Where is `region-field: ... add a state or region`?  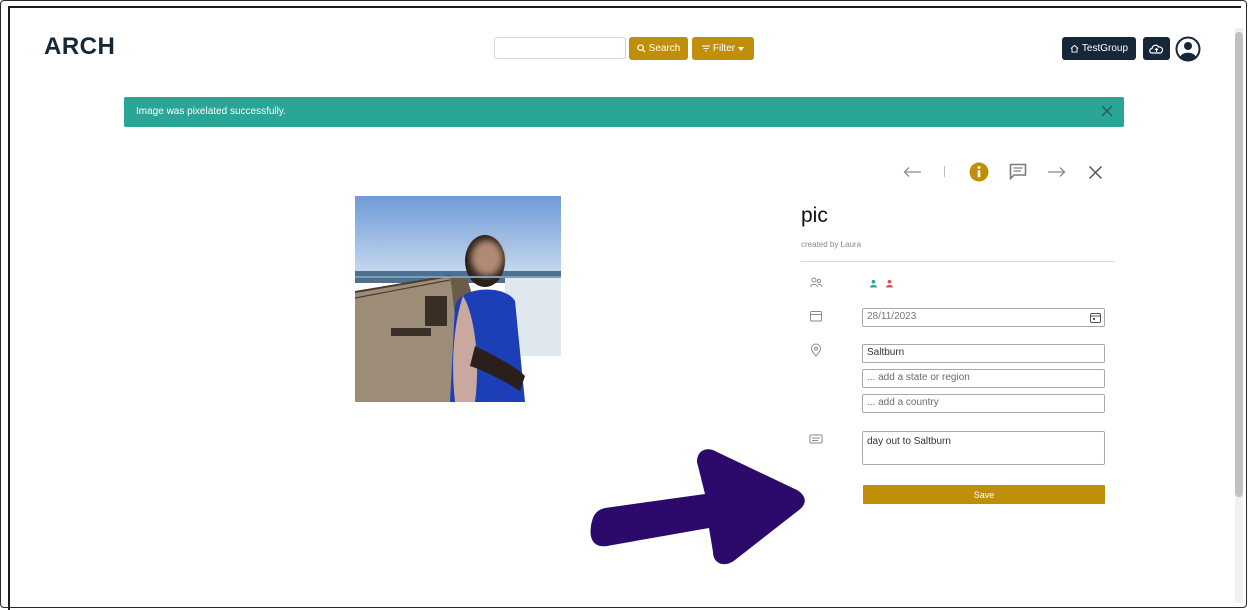 region-field: ... add a state or region is located at coordinates (983, 378).